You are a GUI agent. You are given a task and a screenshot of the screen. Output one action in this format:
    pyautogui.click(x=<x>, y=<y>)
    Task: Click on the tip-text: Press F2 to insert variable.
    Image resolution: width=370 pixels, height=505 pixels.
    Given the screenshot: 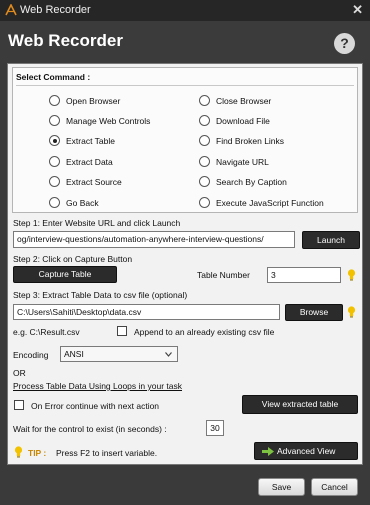 What is the action you would take?
    pyautogui.click(x=107, y=453)
    